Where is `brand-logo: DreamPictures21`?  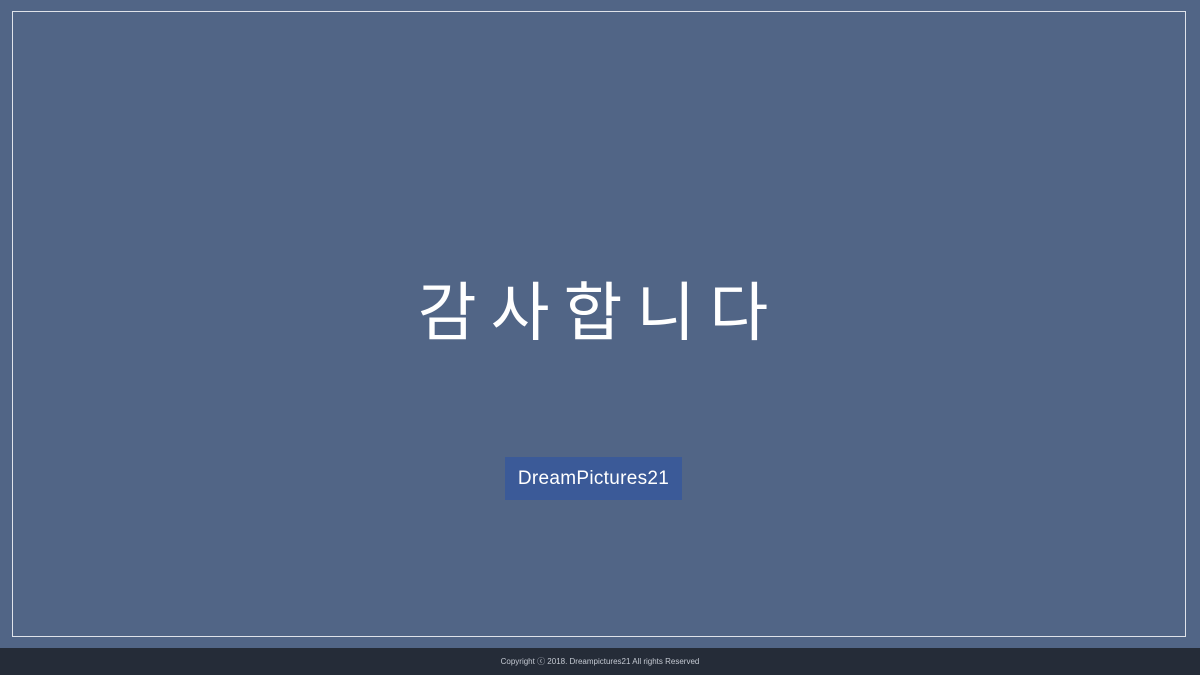 brand-logo: DreamPictures21 is located at coordinates (593, 478).